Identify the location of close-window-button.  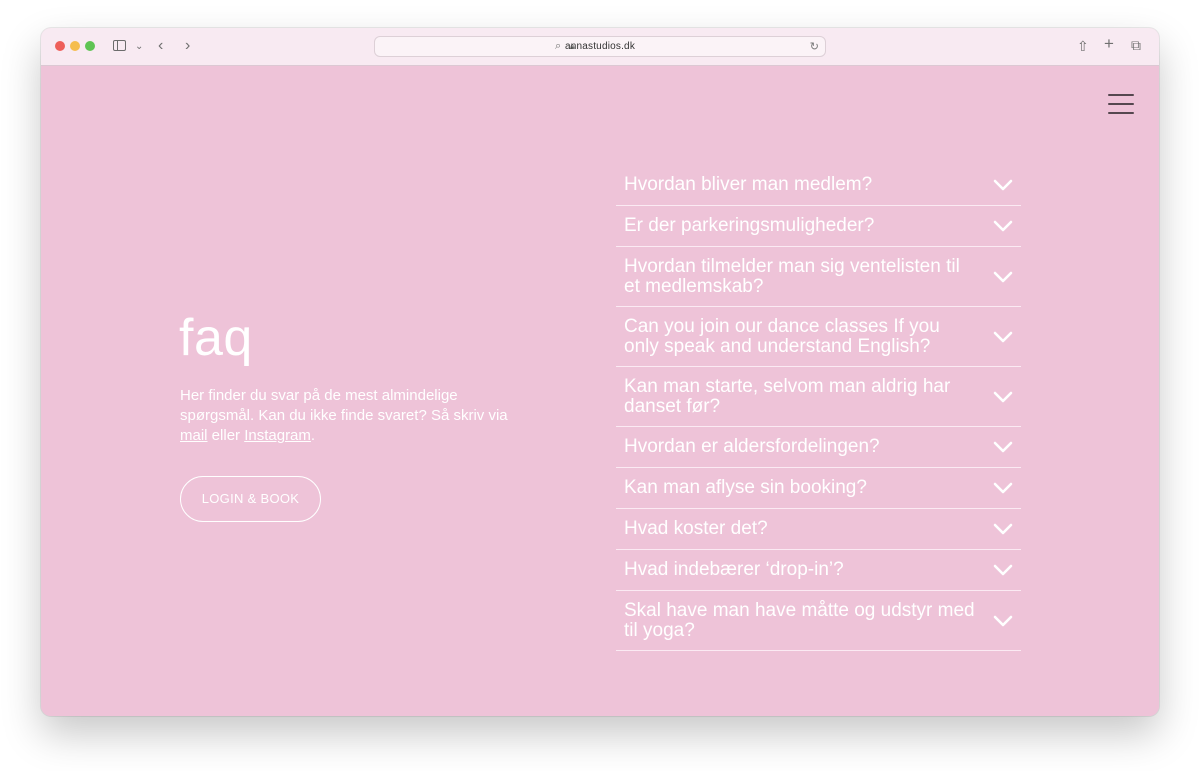
(60, 46).